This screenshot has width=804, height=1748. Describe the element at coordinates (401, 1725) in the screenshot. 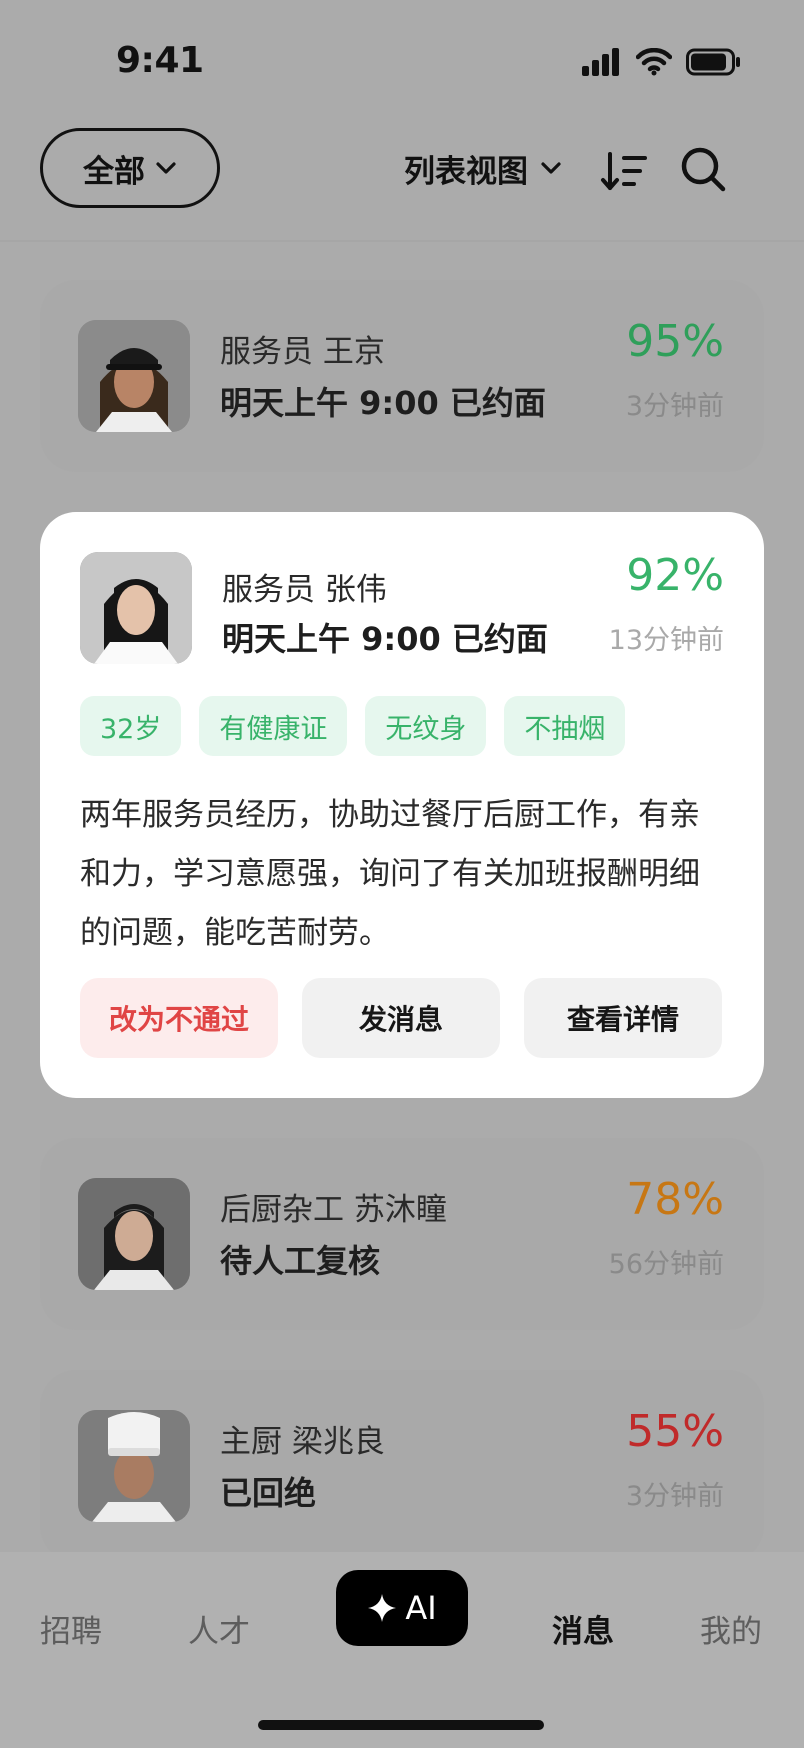

I see `home-indicator` at that location.